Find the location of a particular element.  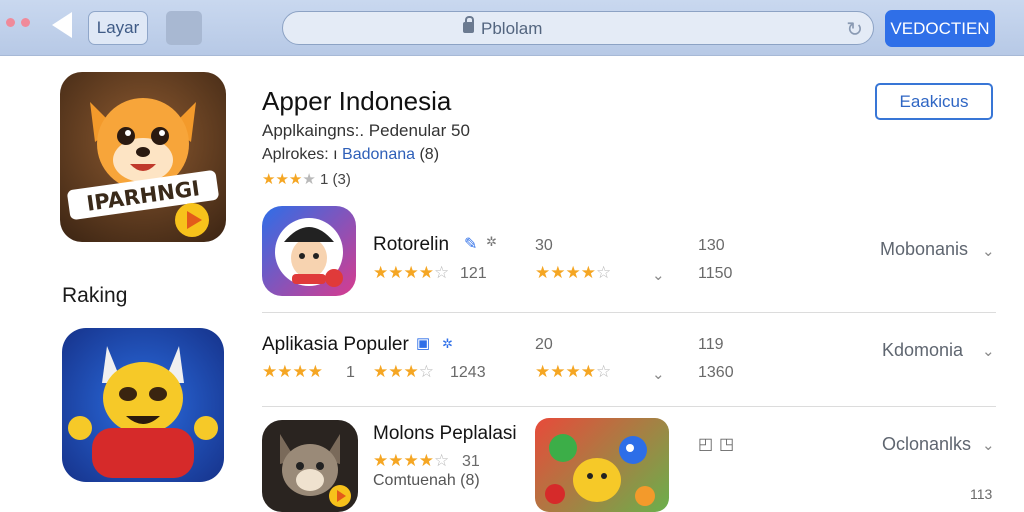

row2-app-icon is located at coordinates (143, 405).